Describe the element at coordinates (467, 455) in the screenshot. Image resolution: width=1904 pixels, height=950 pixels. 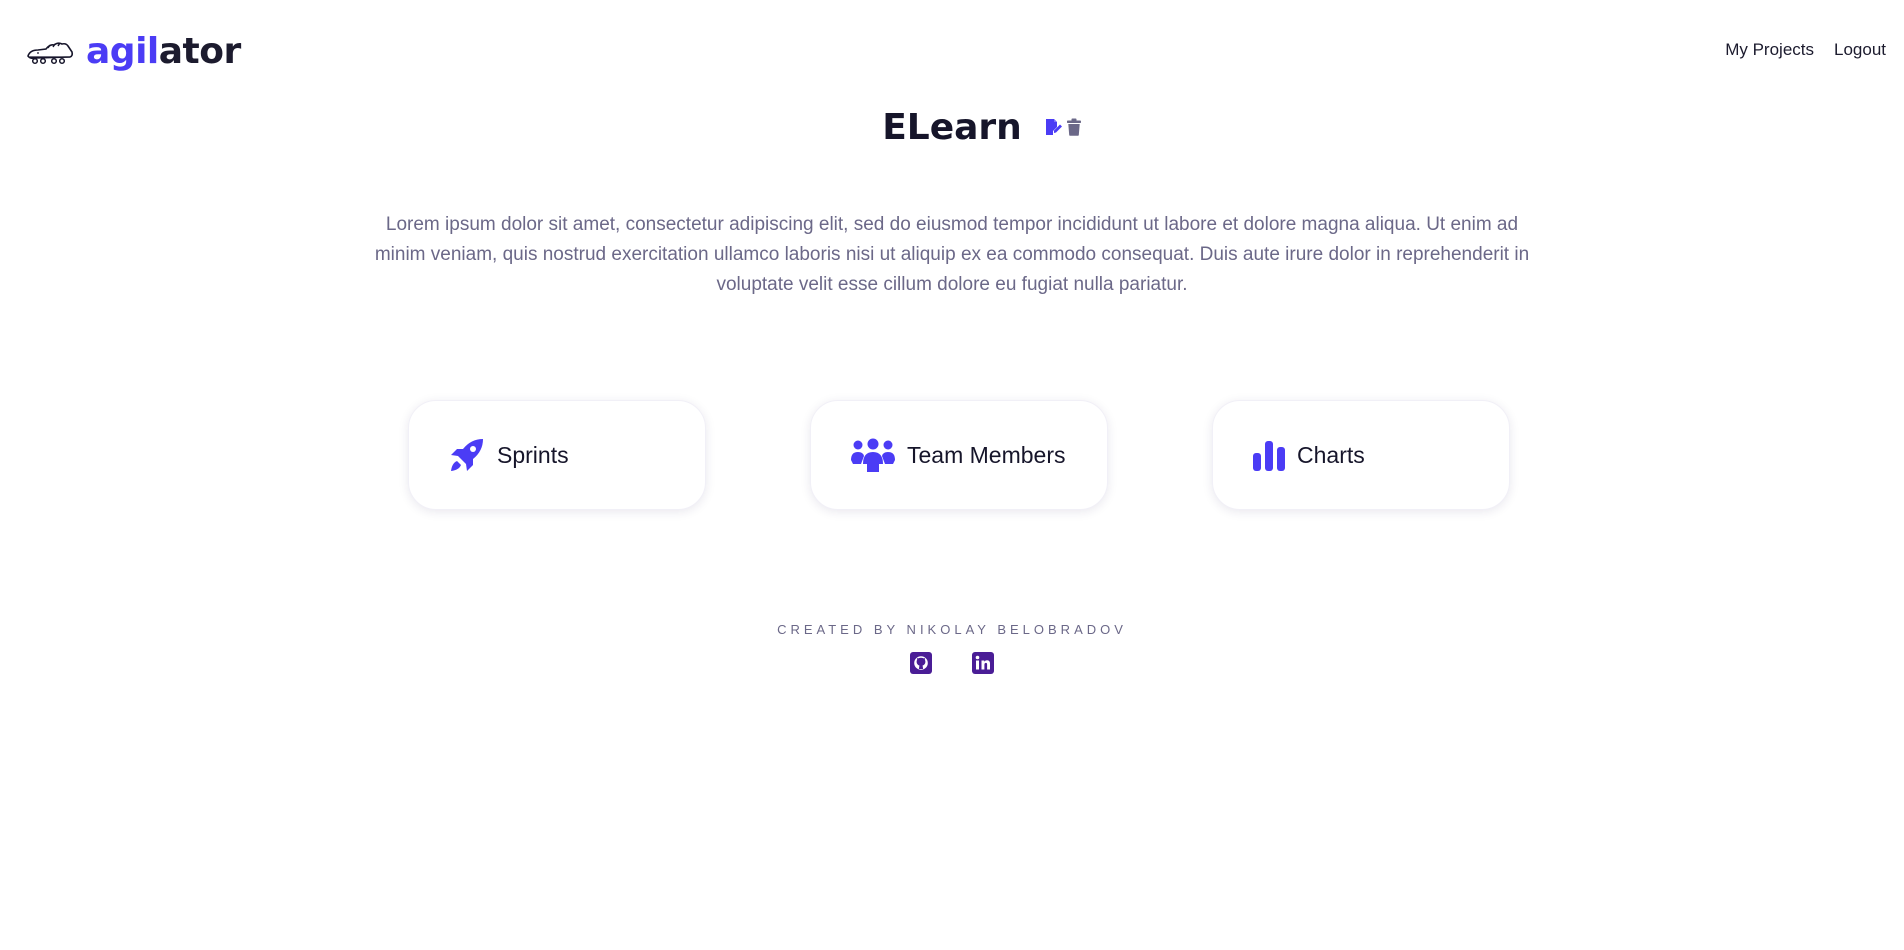
I see `rocket-icon` at that location.